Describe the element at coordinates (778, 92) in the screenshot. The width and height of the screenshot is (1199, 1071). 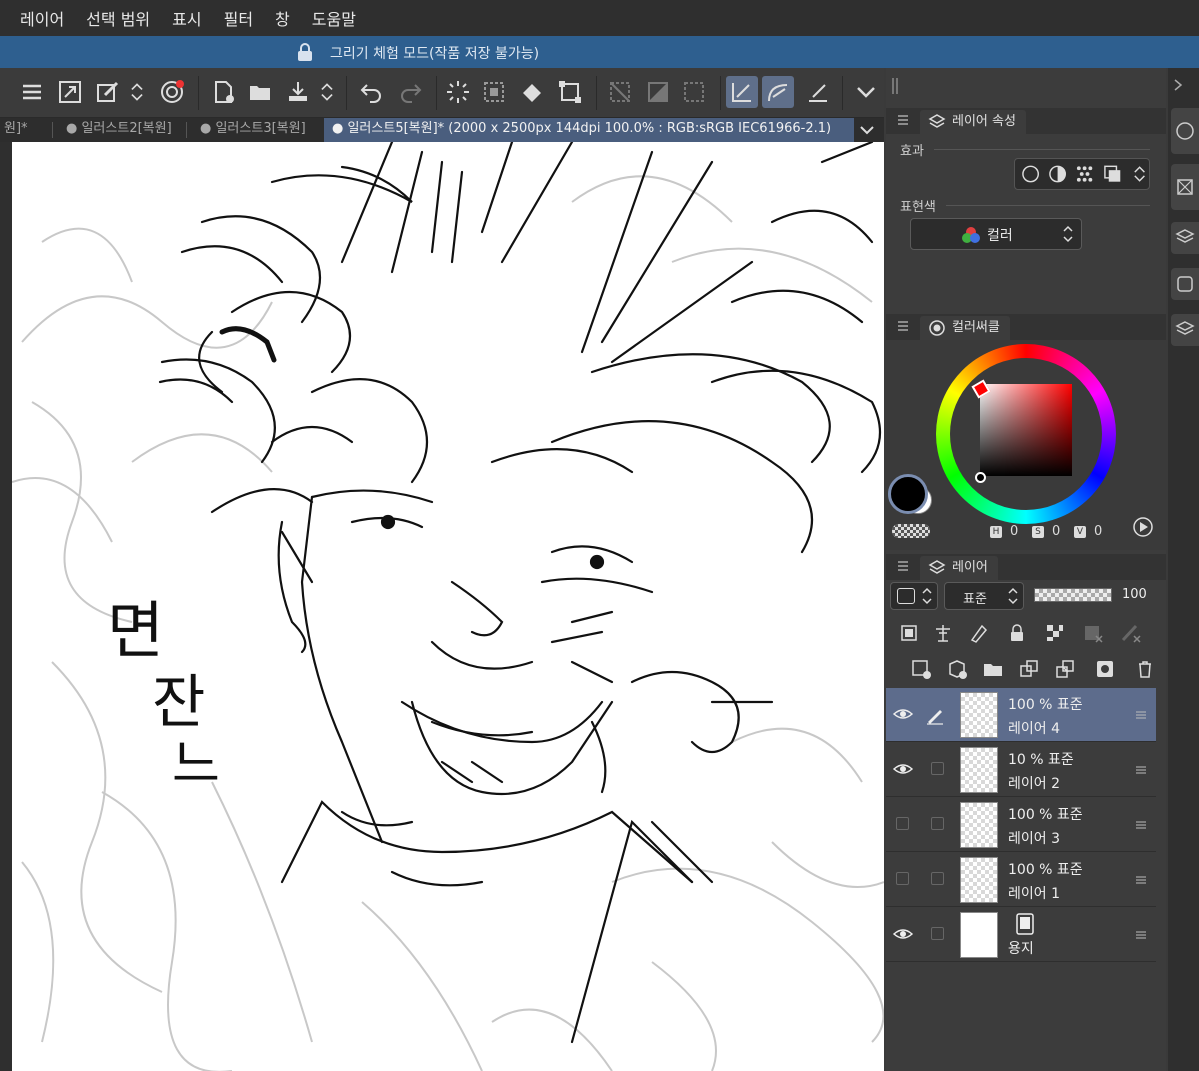
I see `snap-to-special-ruler-icon` at that location.